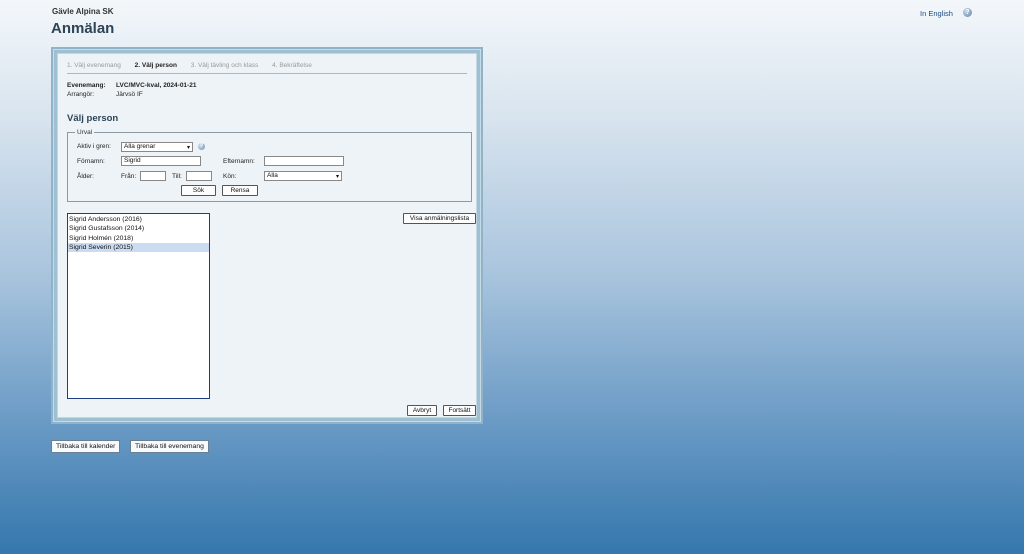 The width and height of the screenshot is (1024, 554). Describe the element at coordinates (230, 176) in the screenshot. I see `gender-label: Kön:` at that location.